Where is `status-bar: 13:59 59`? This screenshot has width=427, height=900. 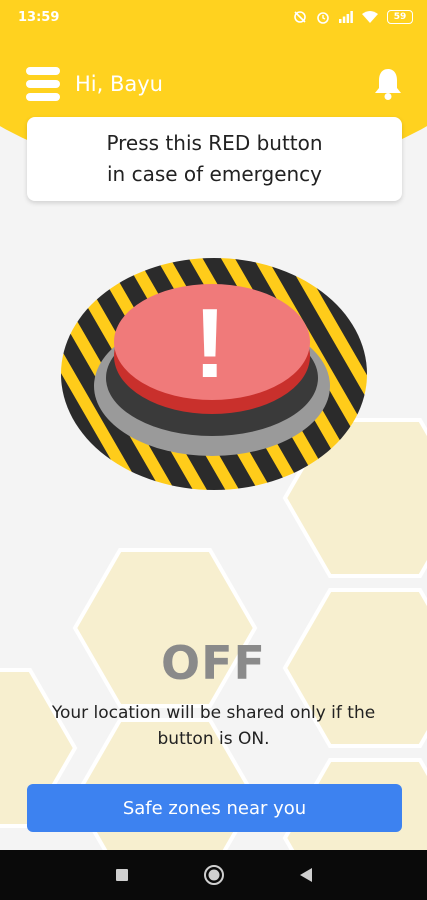 status-bar: 13:59 59 is located at coordinates (213, 17).